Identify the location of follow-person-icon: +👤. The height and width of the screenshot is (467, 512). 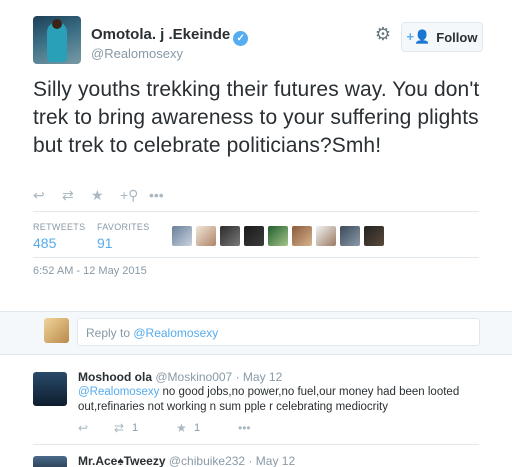
(418, 36).